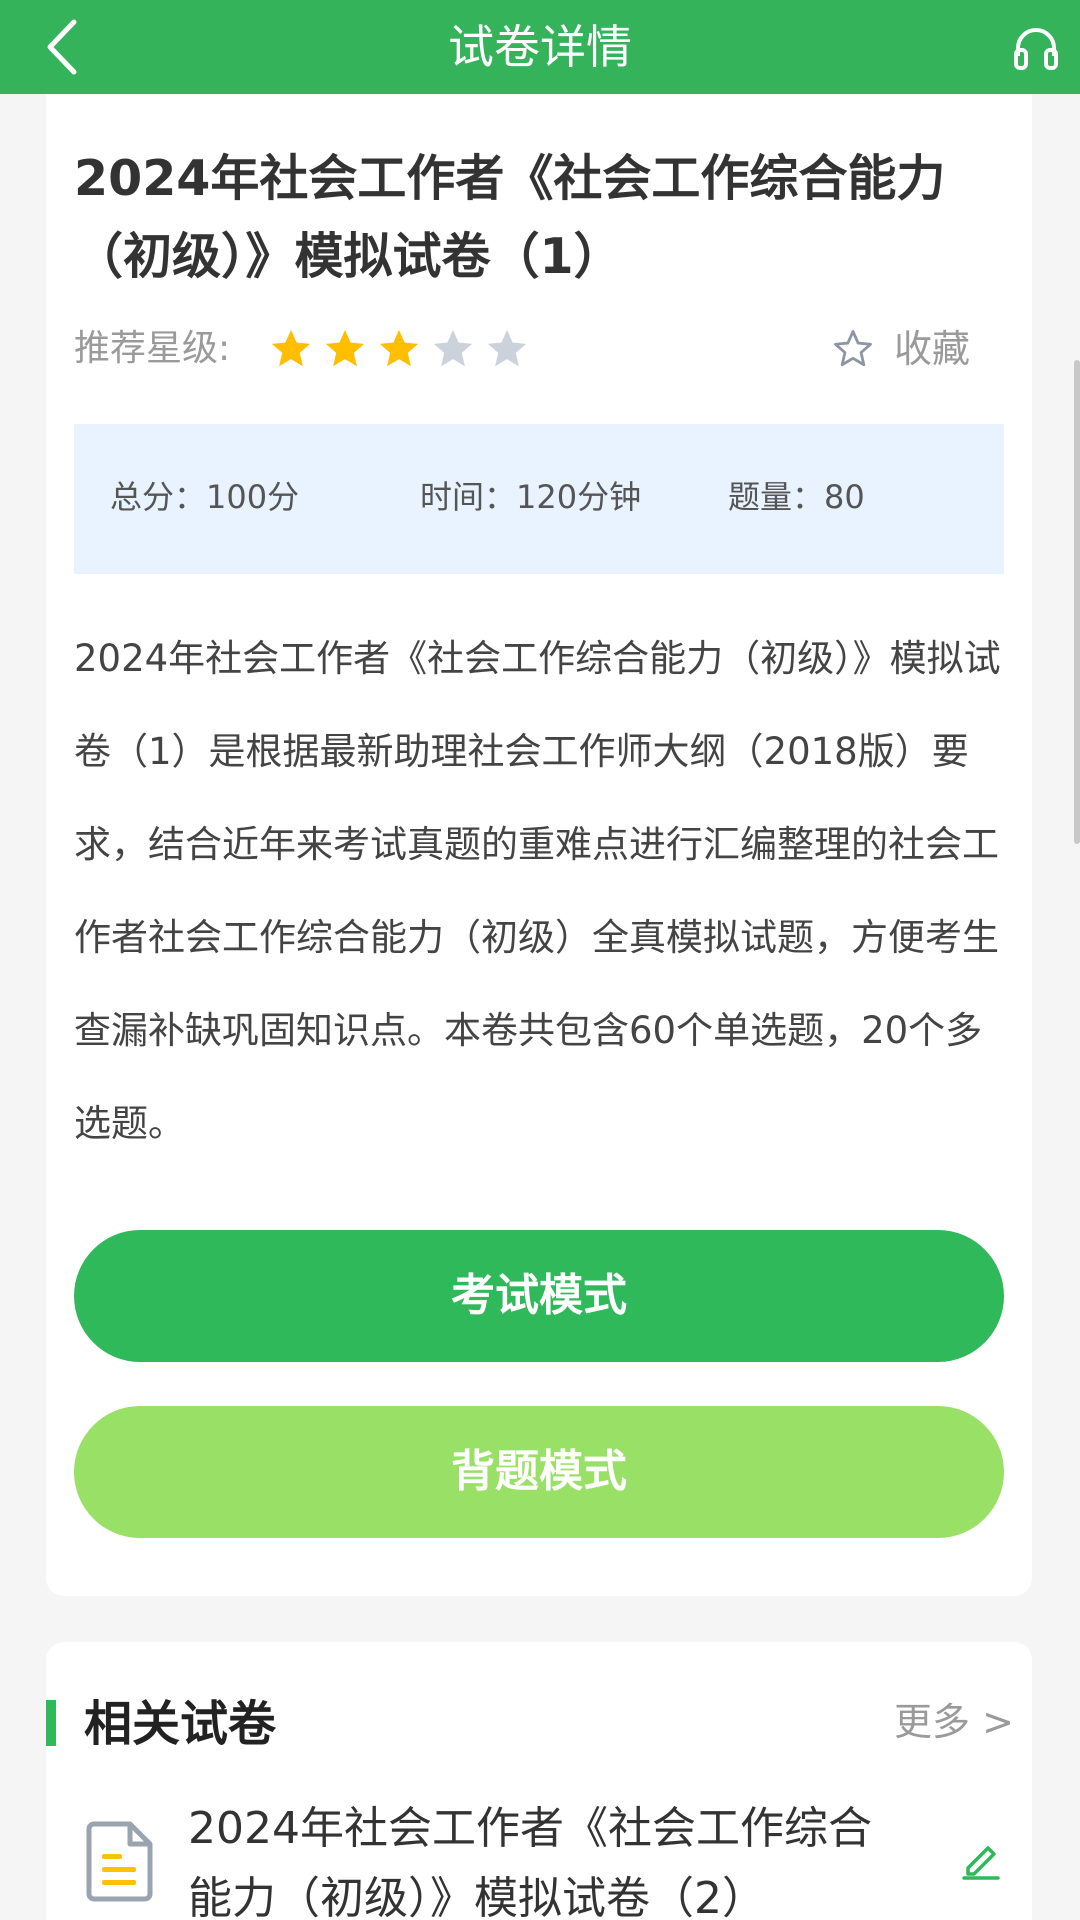  I want to click on page-title: 试卷详情, so click(540, 47).